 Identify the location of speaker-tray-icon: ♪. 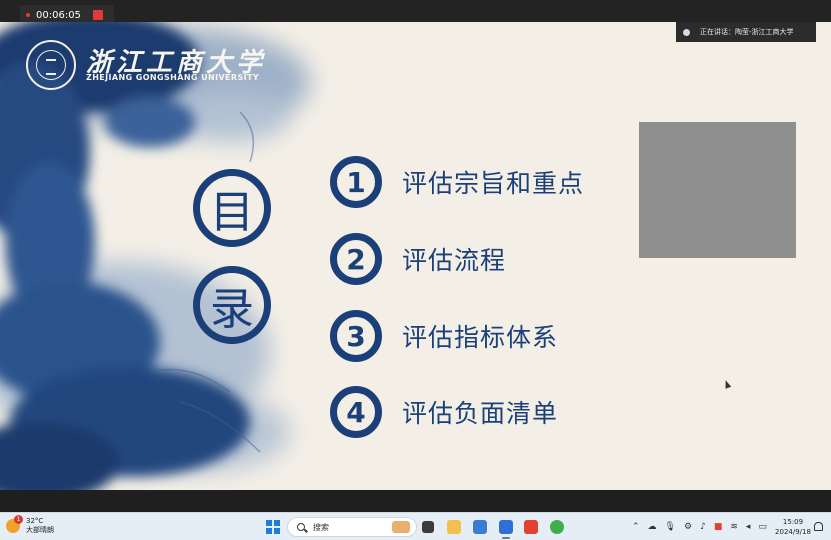
(703, 527).